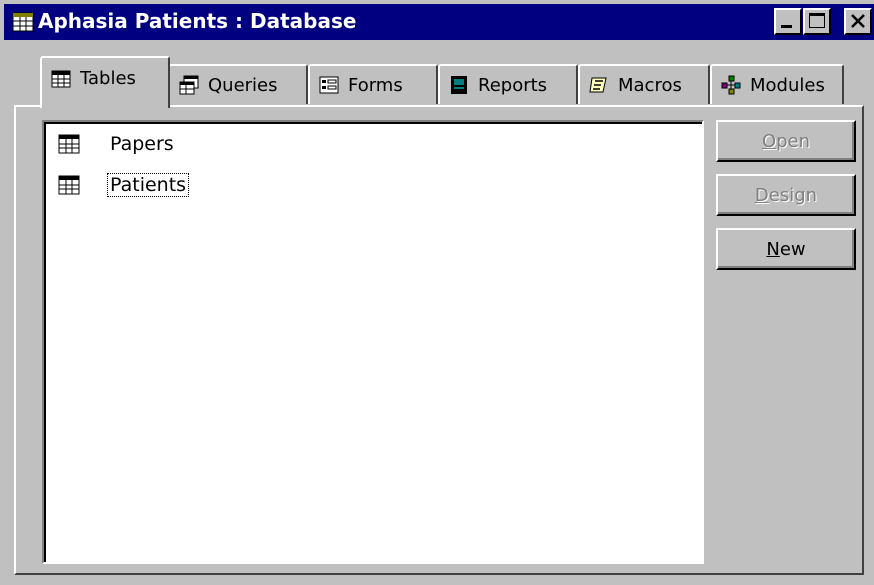  I want to click on tab-label: Forms, so click(375, 85).